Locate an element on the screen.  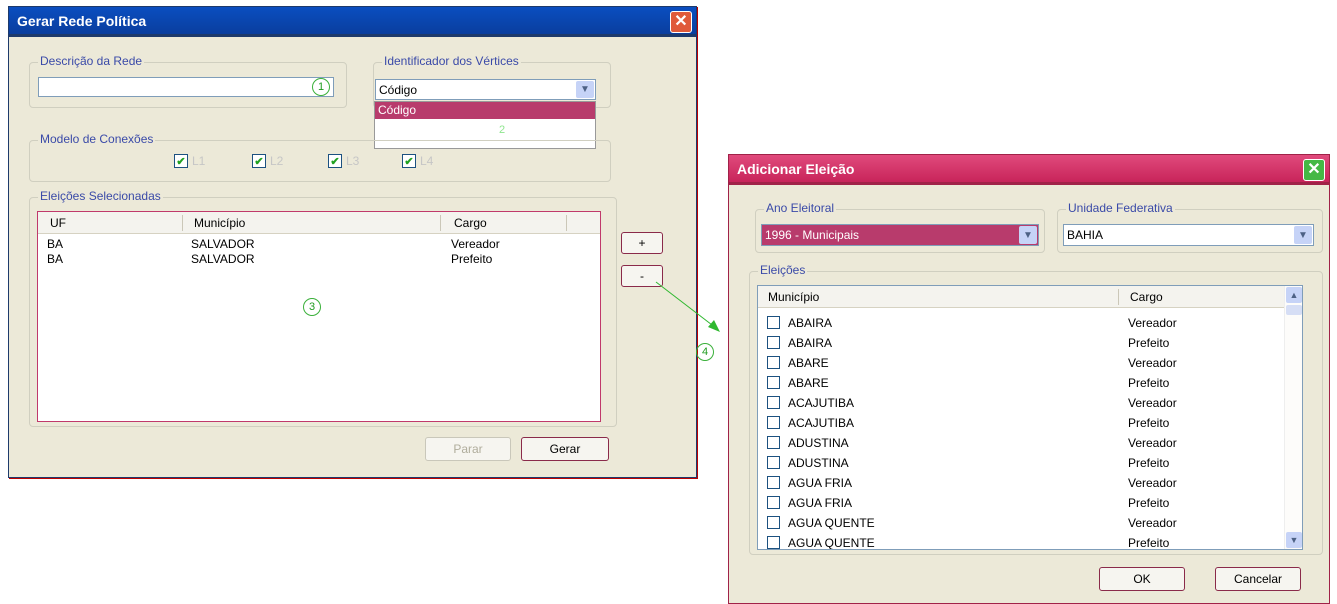
checkbox-l4-label: L4 is located at coordinates (427, 161).